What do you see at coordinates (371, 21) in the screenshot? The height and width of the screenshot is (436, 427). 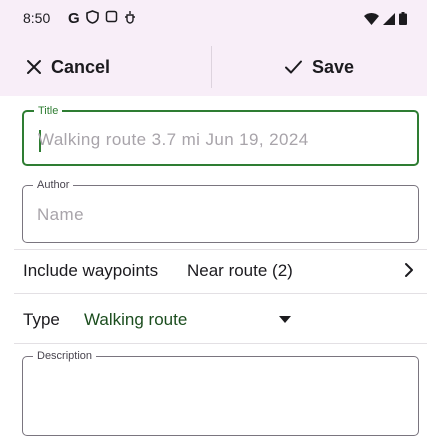 I see `wifi-icon` at bounding box center [371, 21].